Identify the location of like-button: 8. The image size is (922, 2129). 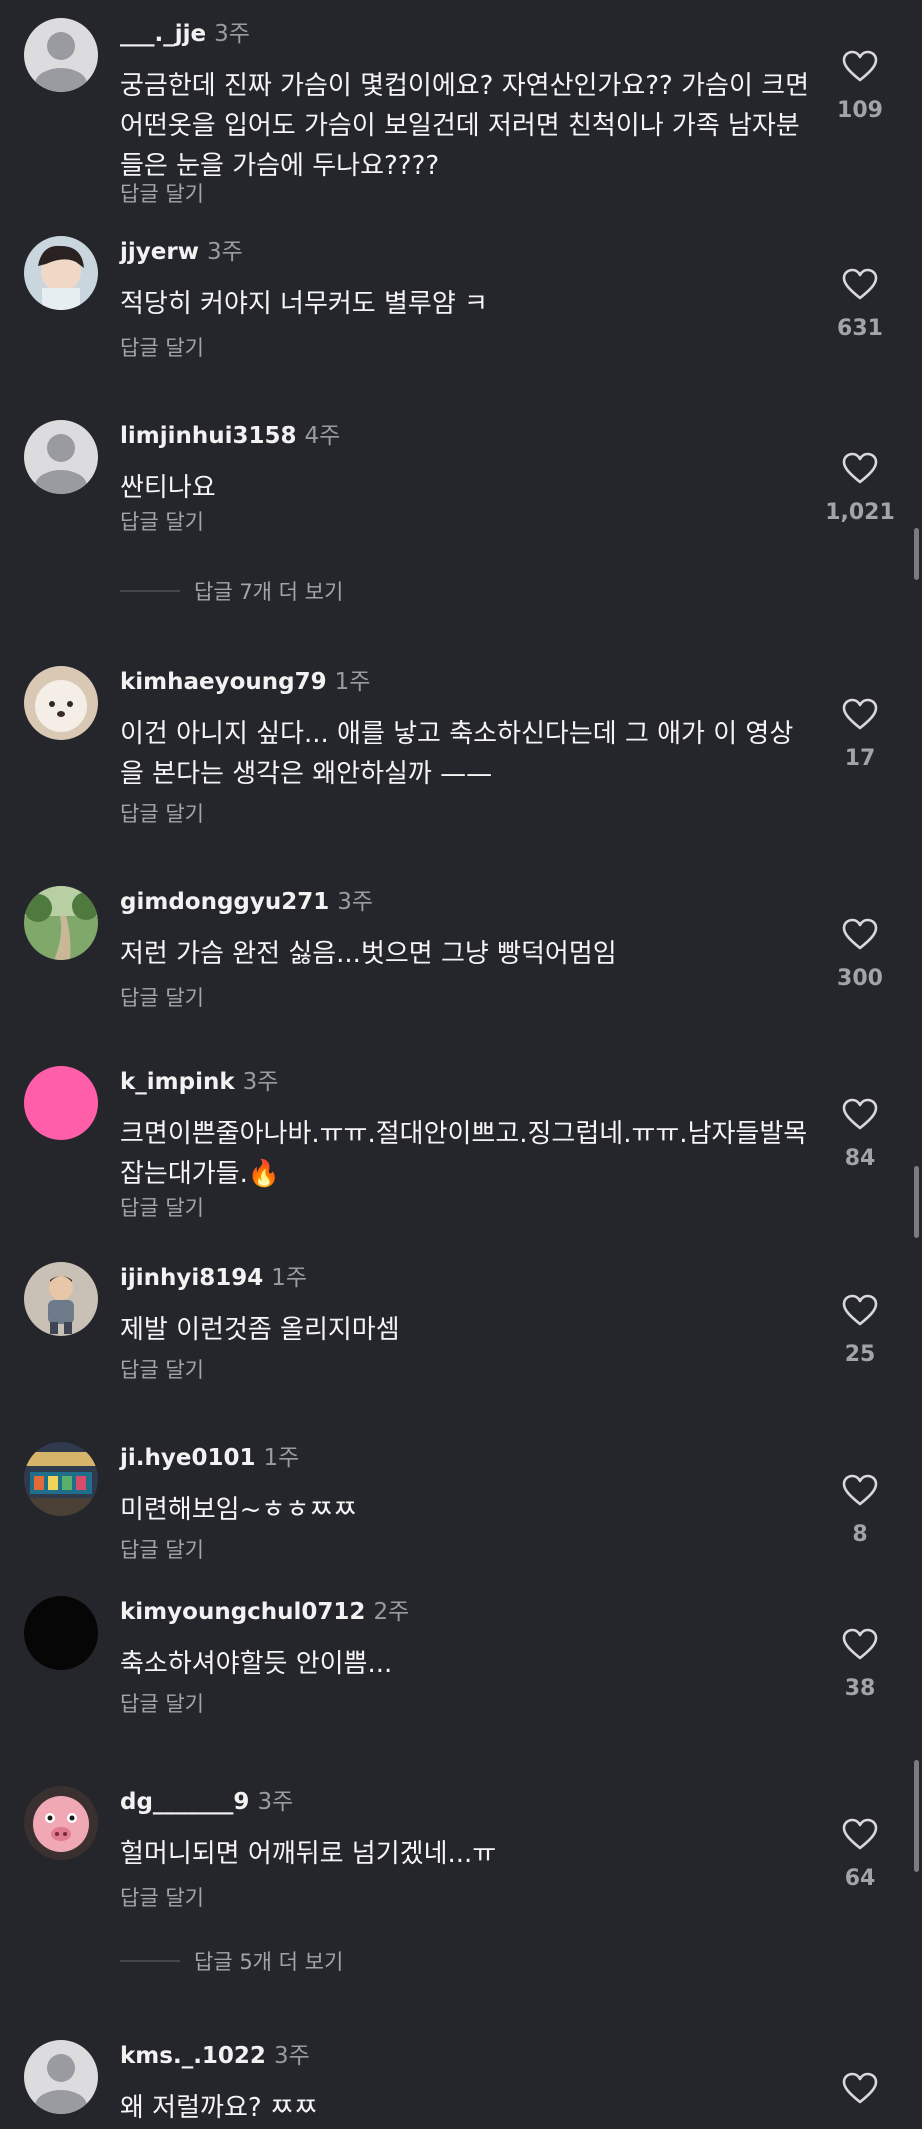
(860, 1510).